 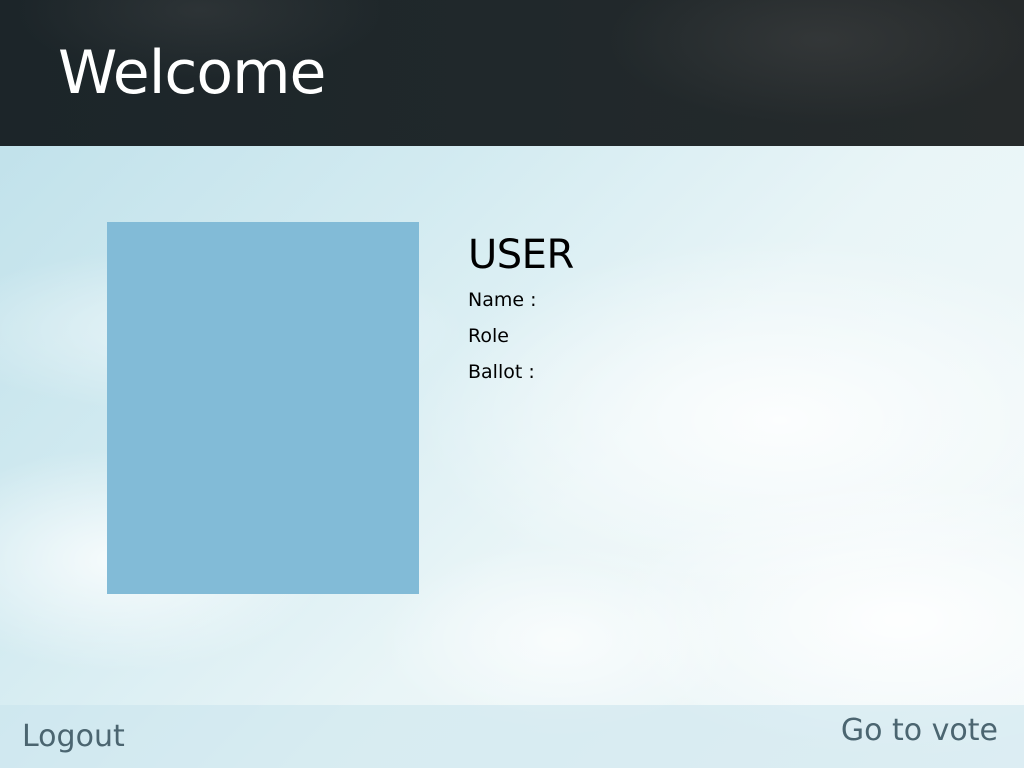 What do you see at coordinates (919, 730) in the screenshot?
I see `go-to-vote-link: Go to vote` at bounding box center [919, 730].